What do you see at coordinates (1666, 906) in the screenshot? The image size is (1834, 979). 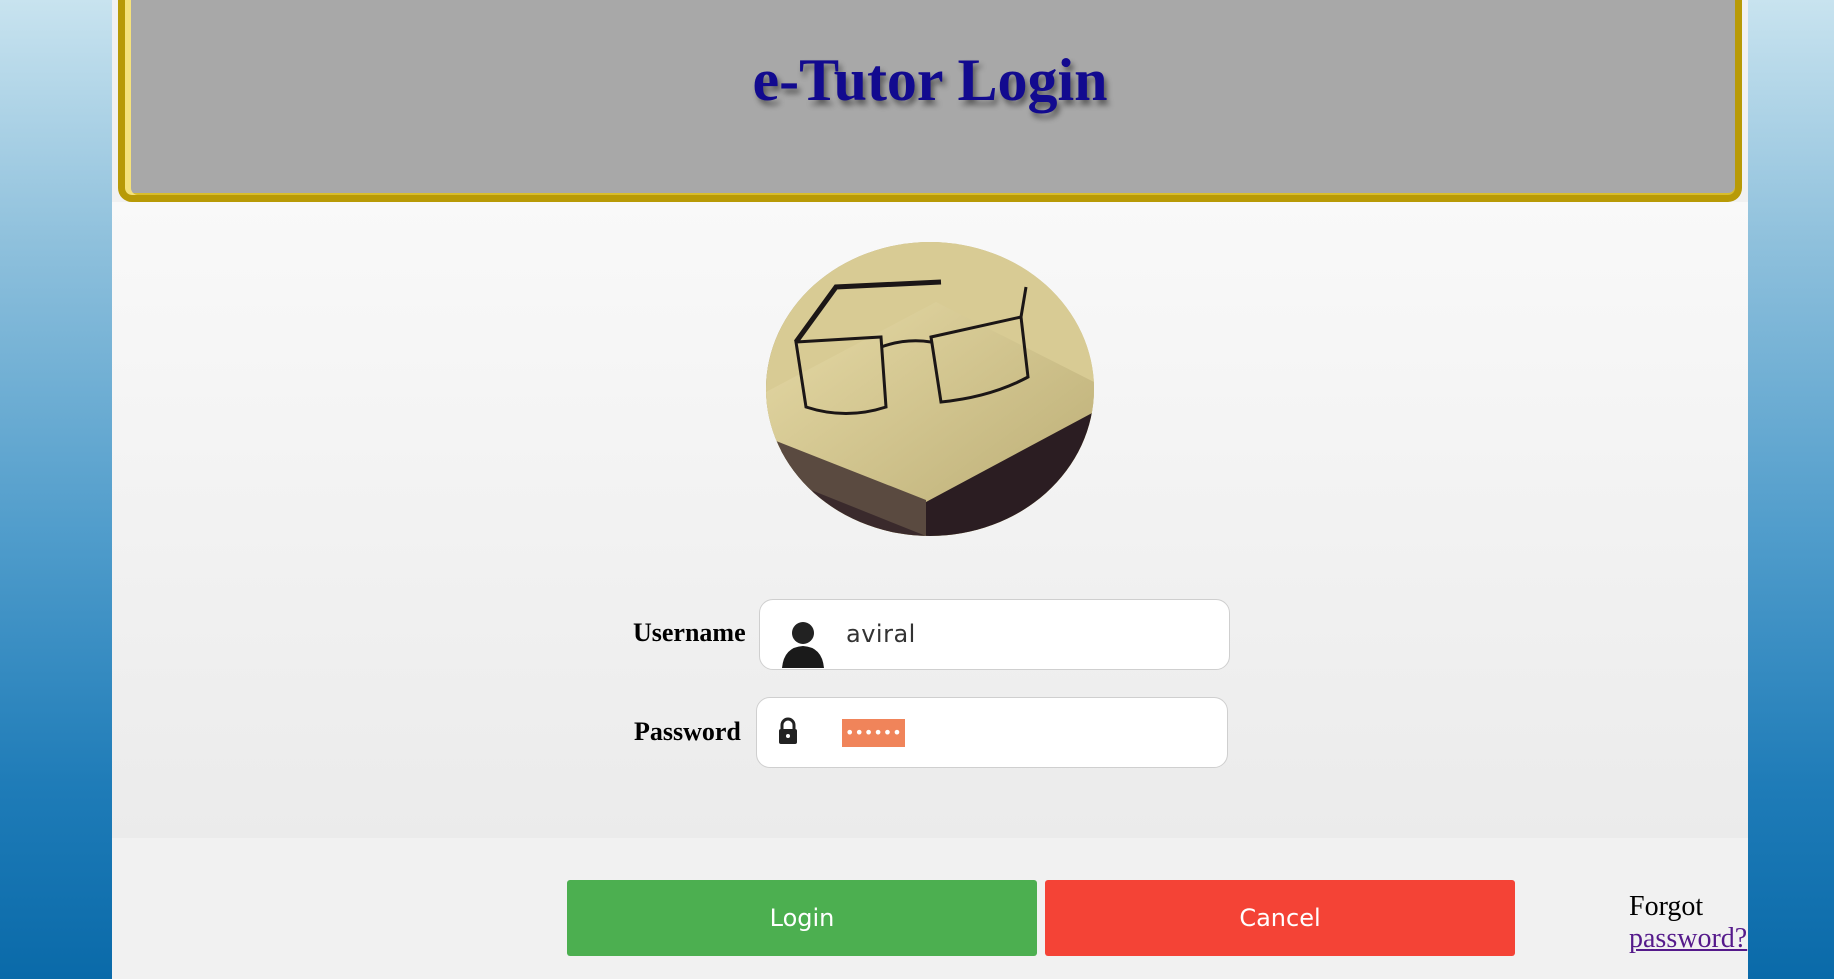 I see `forgot-prefix: Forgot` at bounding box center [1666, 906].